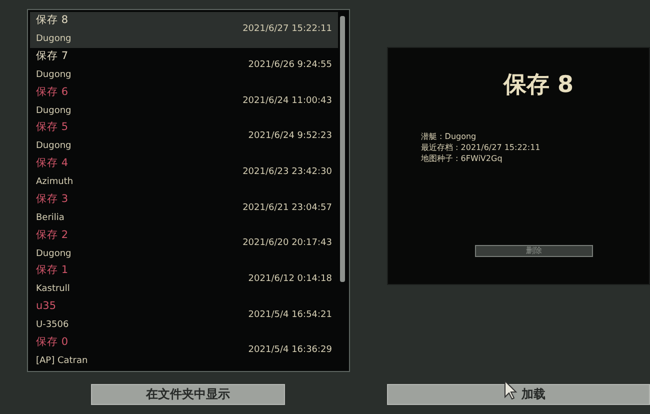 The image size is (650, 414). Describe the element at coordinates (461, 158) in the screenshot. I see `detail-line: 地图种子 : 6FWiV2Gq` at that location.